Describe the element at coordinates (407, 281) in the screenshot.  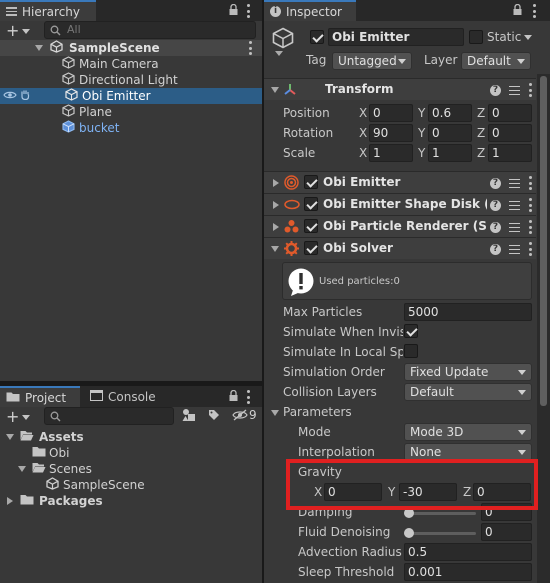
I see `used-particles-infobox: Used particles:0` at that location.